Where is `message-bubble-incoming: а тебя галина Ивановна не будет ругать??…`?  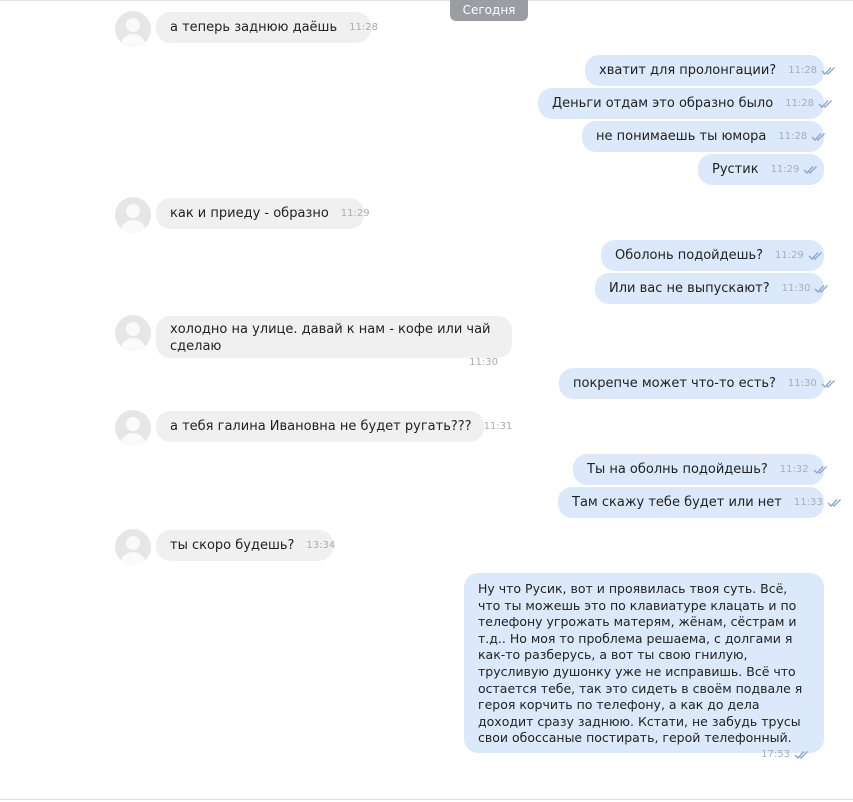
message-bubble-incoming: а тебя галина Ивановна не будет ругать??… is located at coordinates (334, 426).